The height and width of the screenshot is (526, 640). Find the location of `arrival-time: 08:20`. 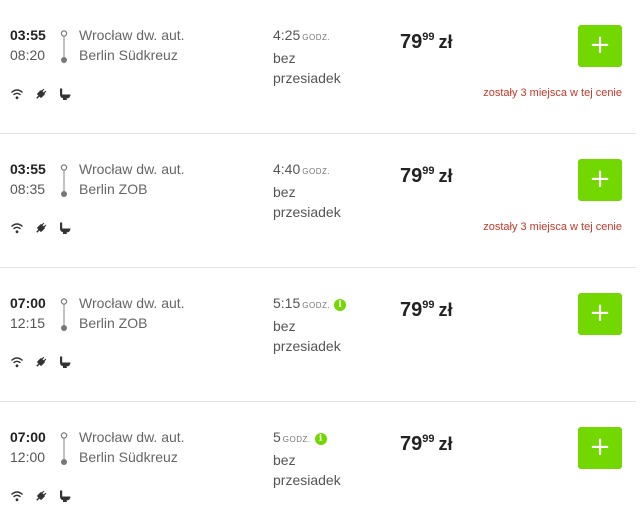

arrival-time: 08:20 is located at coordinates (28, 55).